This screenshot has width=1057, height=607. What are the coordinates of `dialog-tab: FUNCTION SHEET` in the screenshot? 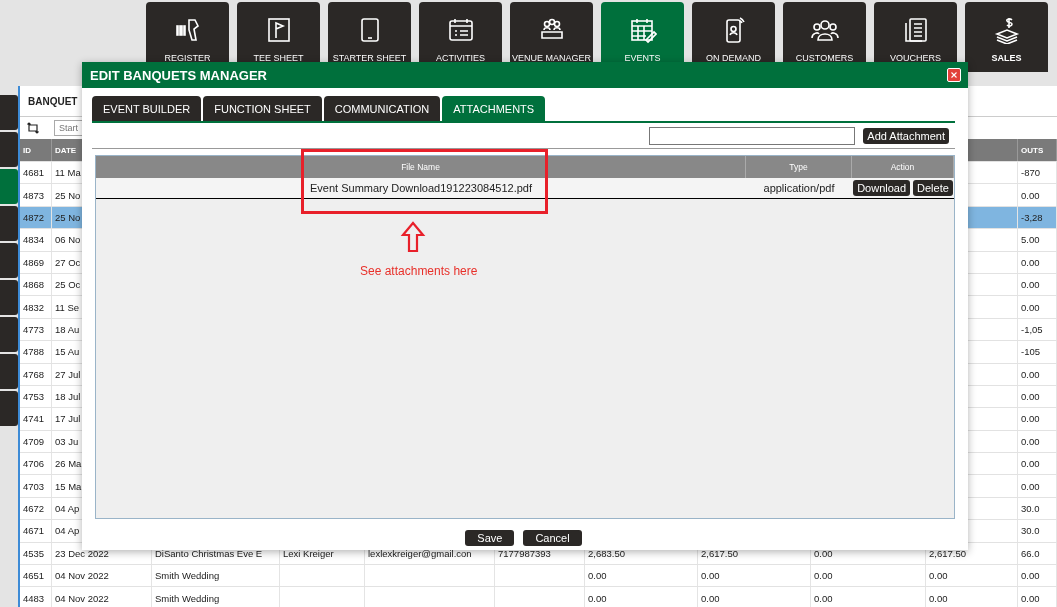 It's located at (262, 108).